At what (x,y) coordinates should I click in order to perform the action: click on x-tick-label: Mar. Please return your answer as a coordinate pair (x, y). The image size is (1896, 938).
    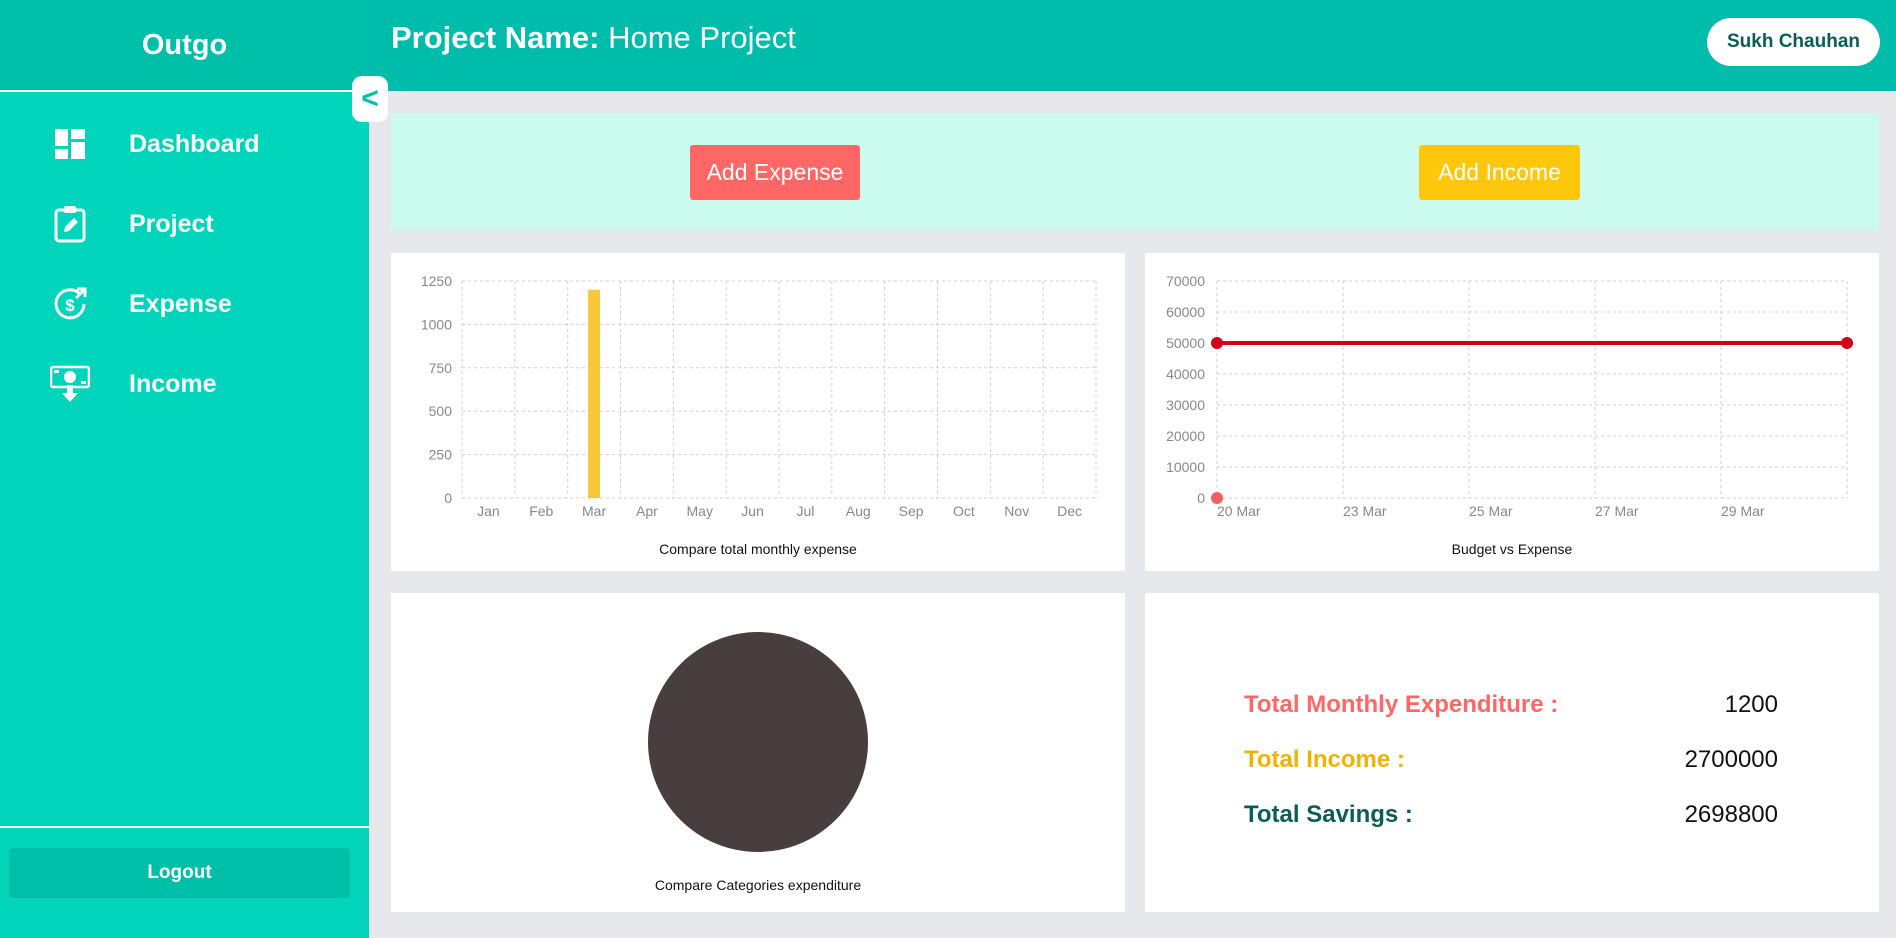
    Looking at the image, I should click on (594, 511).